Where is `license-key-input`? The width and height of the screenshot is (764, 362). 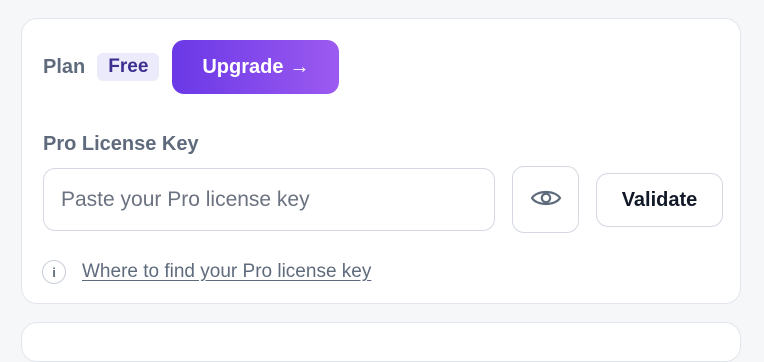 license-key-input is located at coordinates (269, 199).